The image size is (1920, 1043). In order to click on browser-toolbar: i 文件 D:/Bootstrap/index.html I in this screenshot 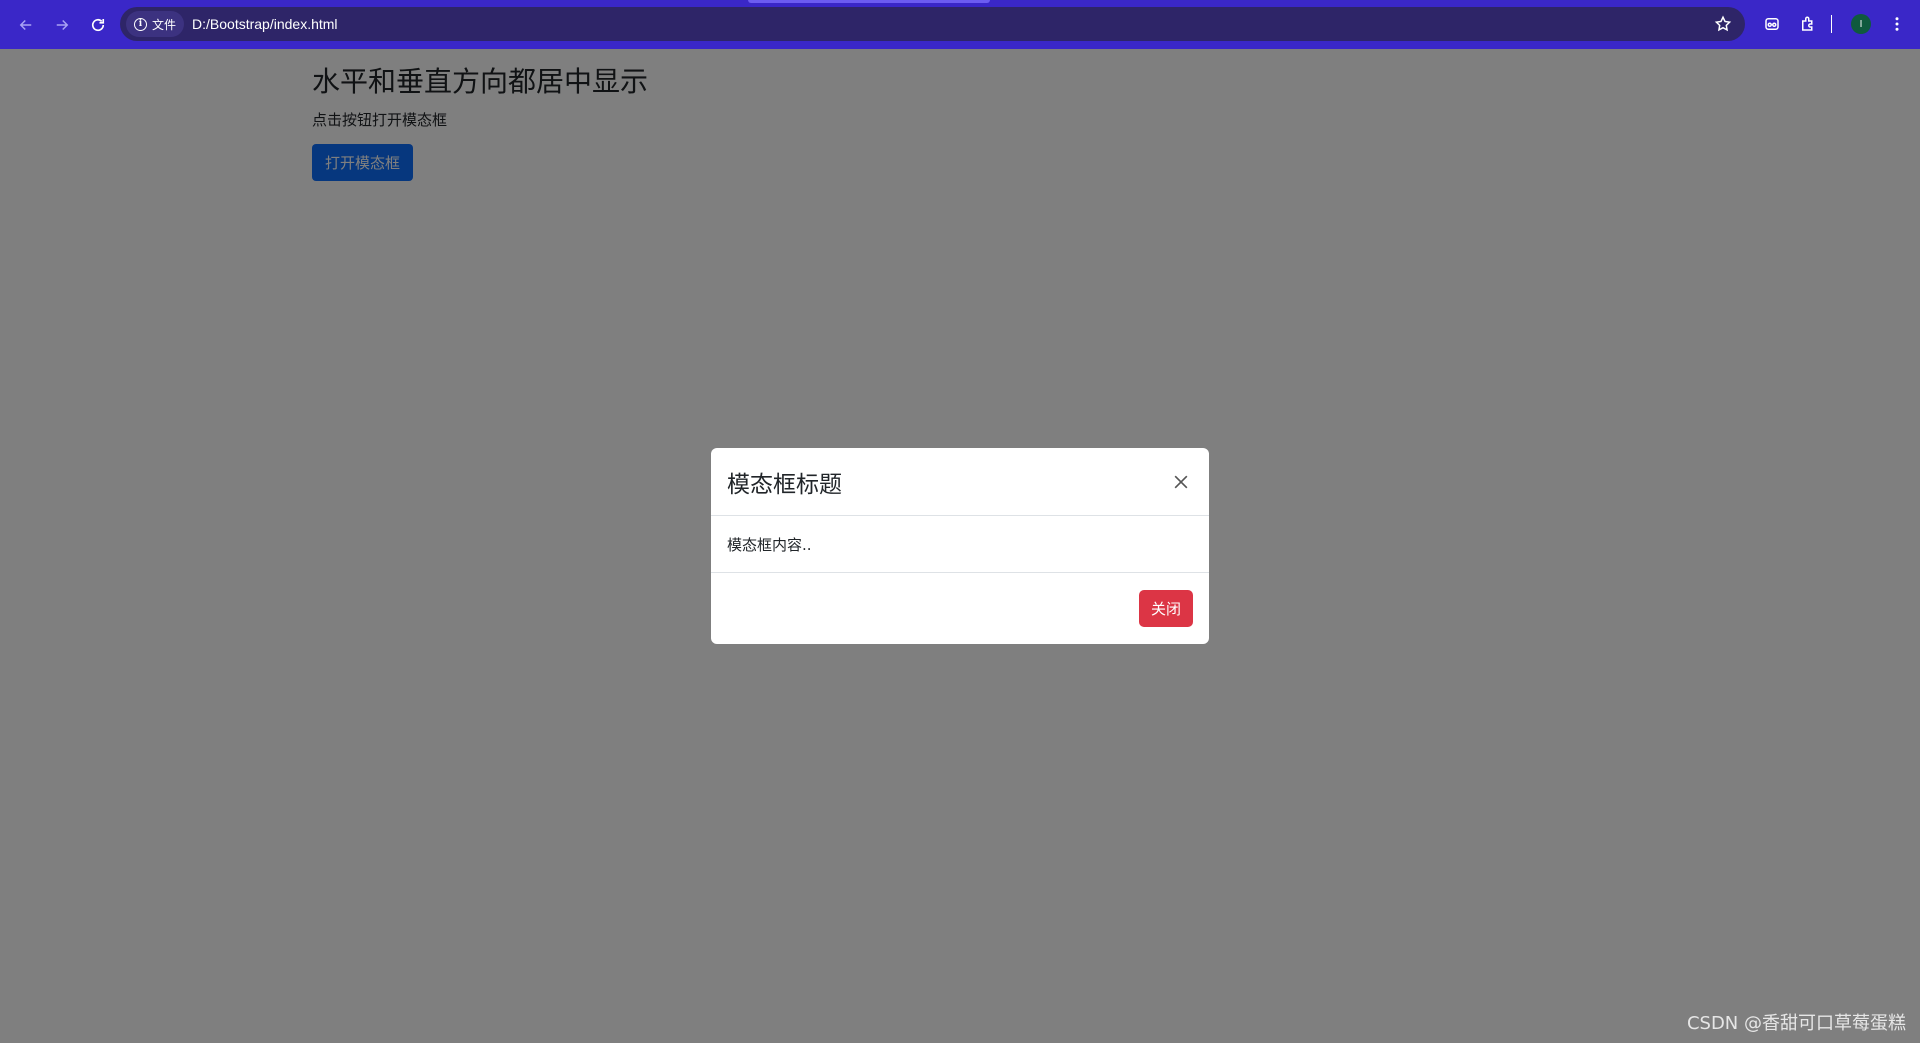, I will do `click(960, 24)`.